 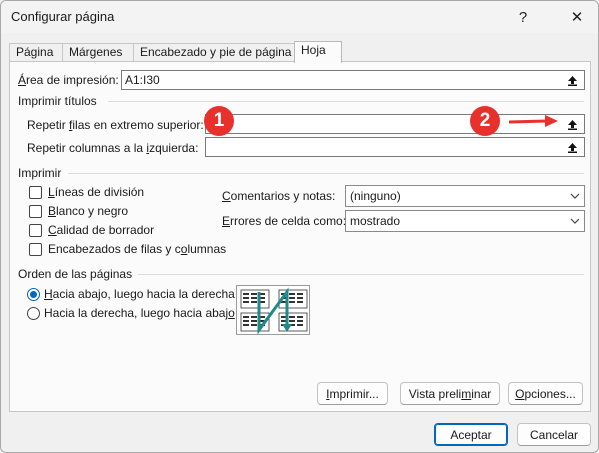 I want to click on cancel-button: Cancelar, so click(x=554, y=434).